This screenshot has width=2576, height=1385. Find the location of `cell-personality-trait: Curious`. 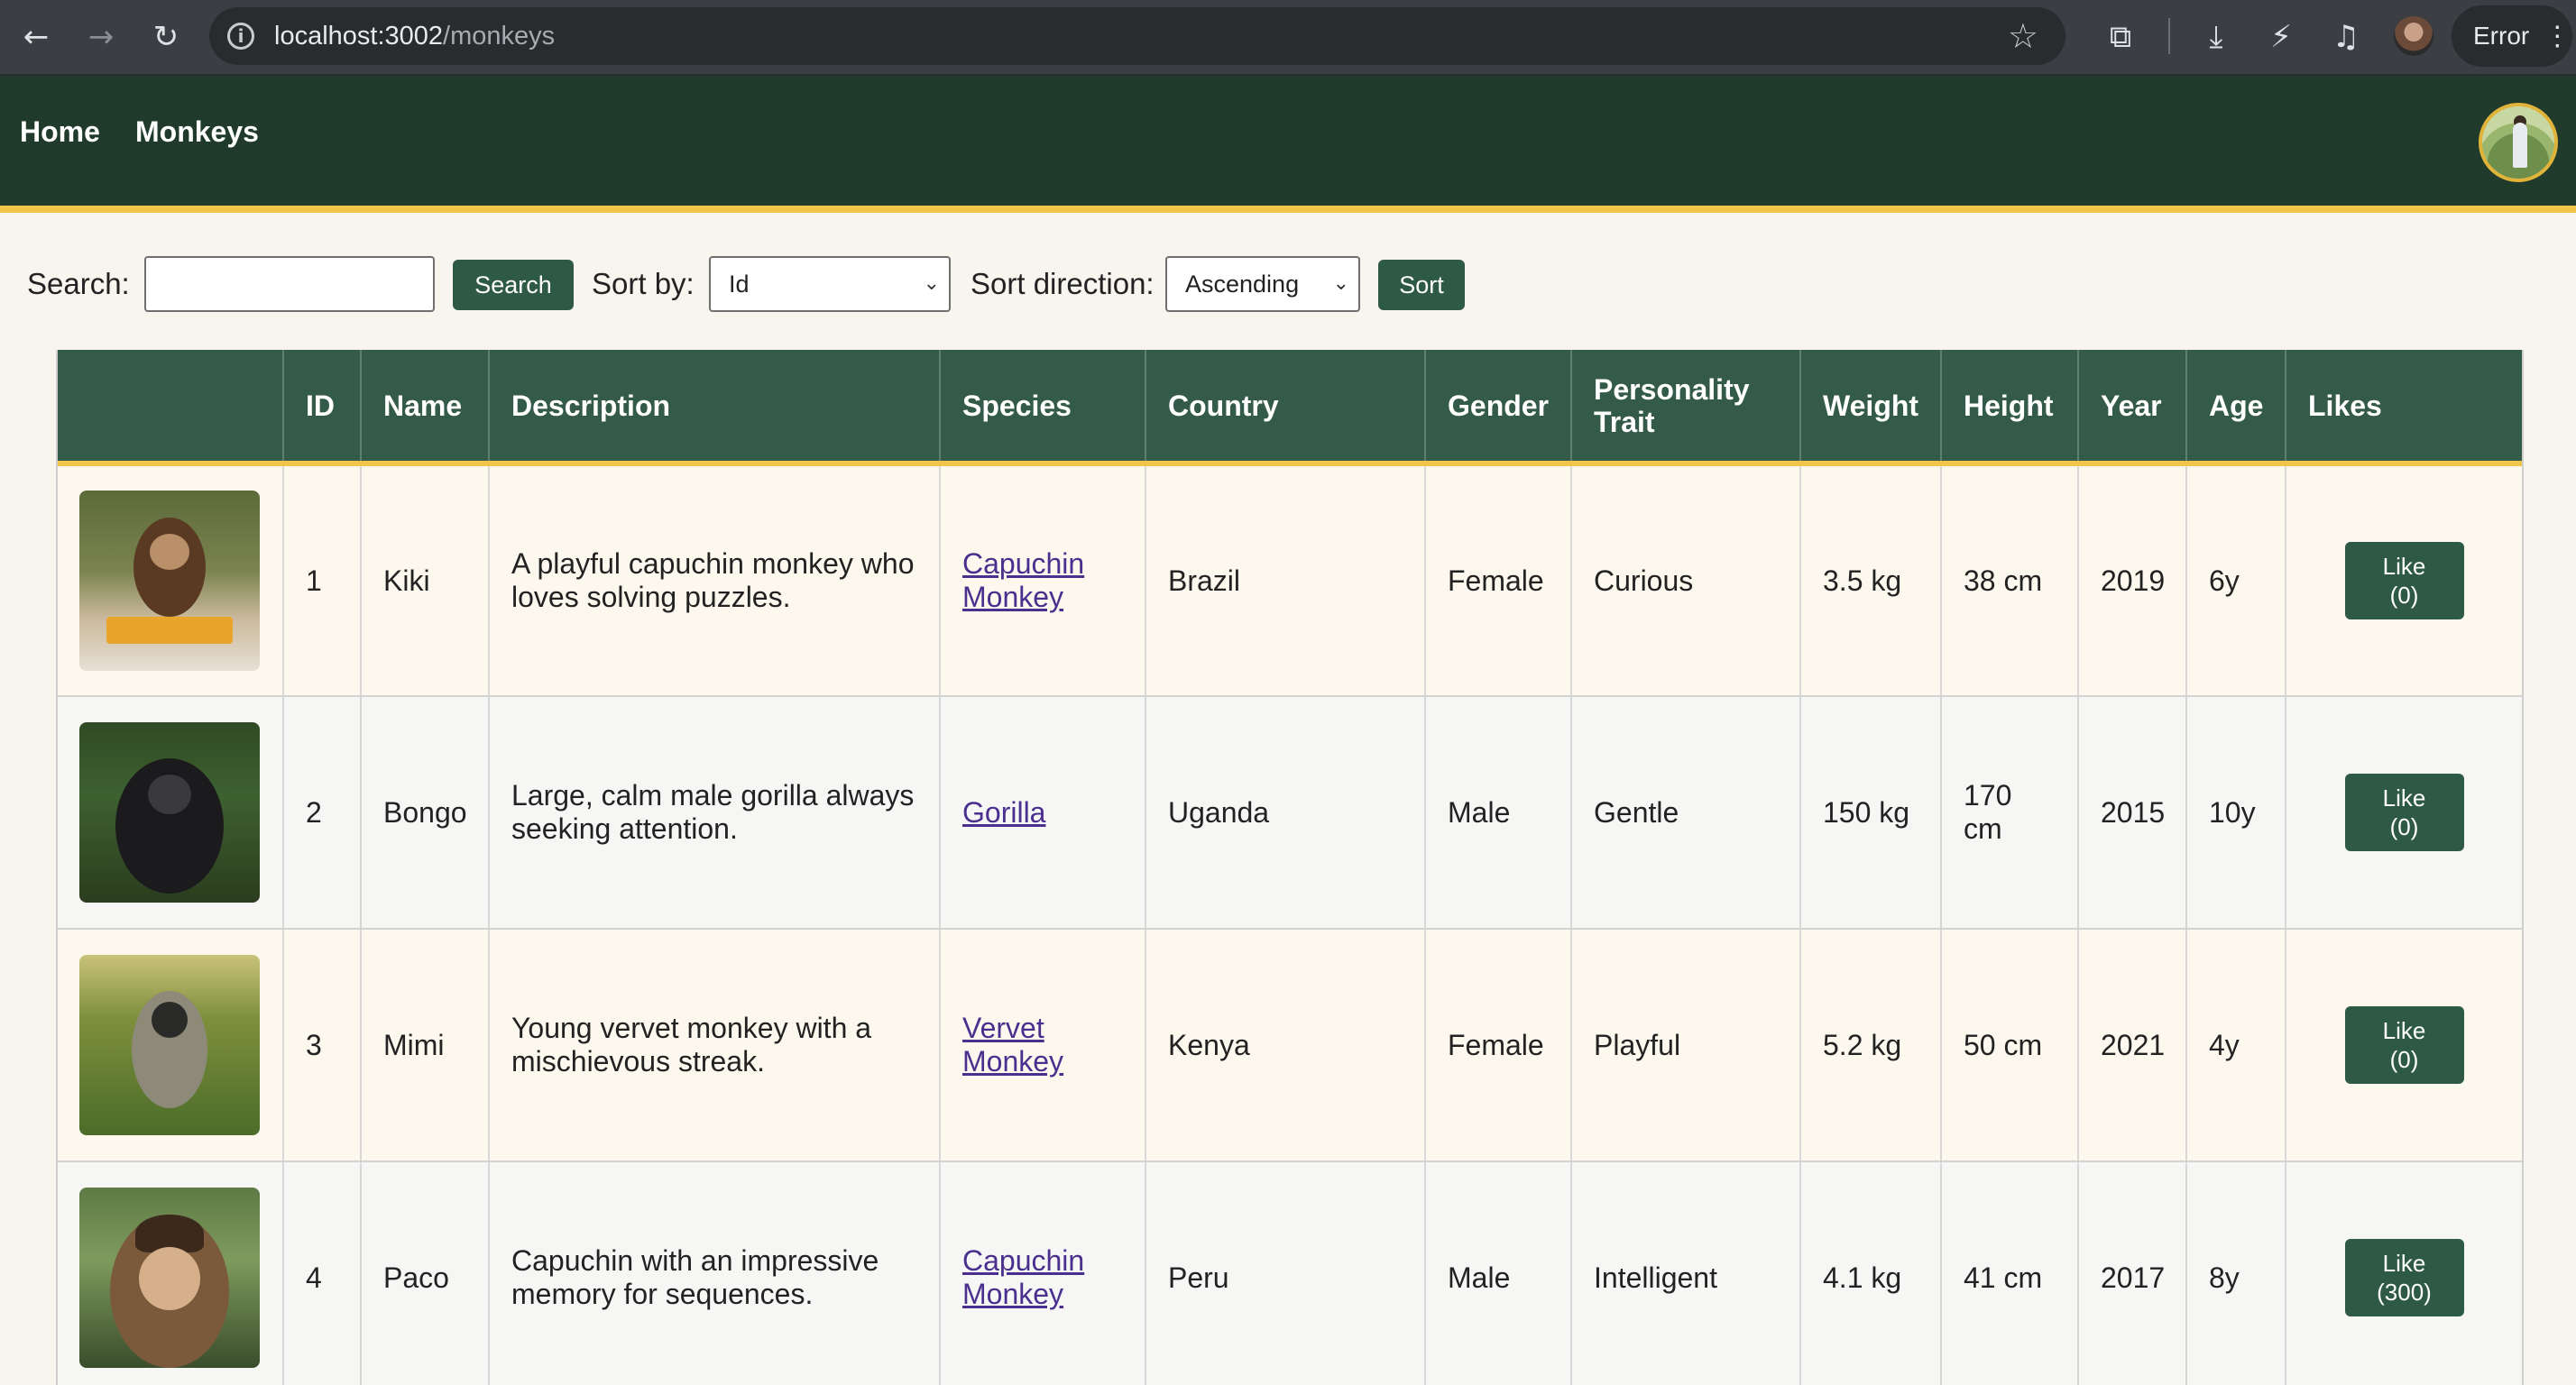

cell-personality-trait: Curious is located at coordinates (1686, 580).